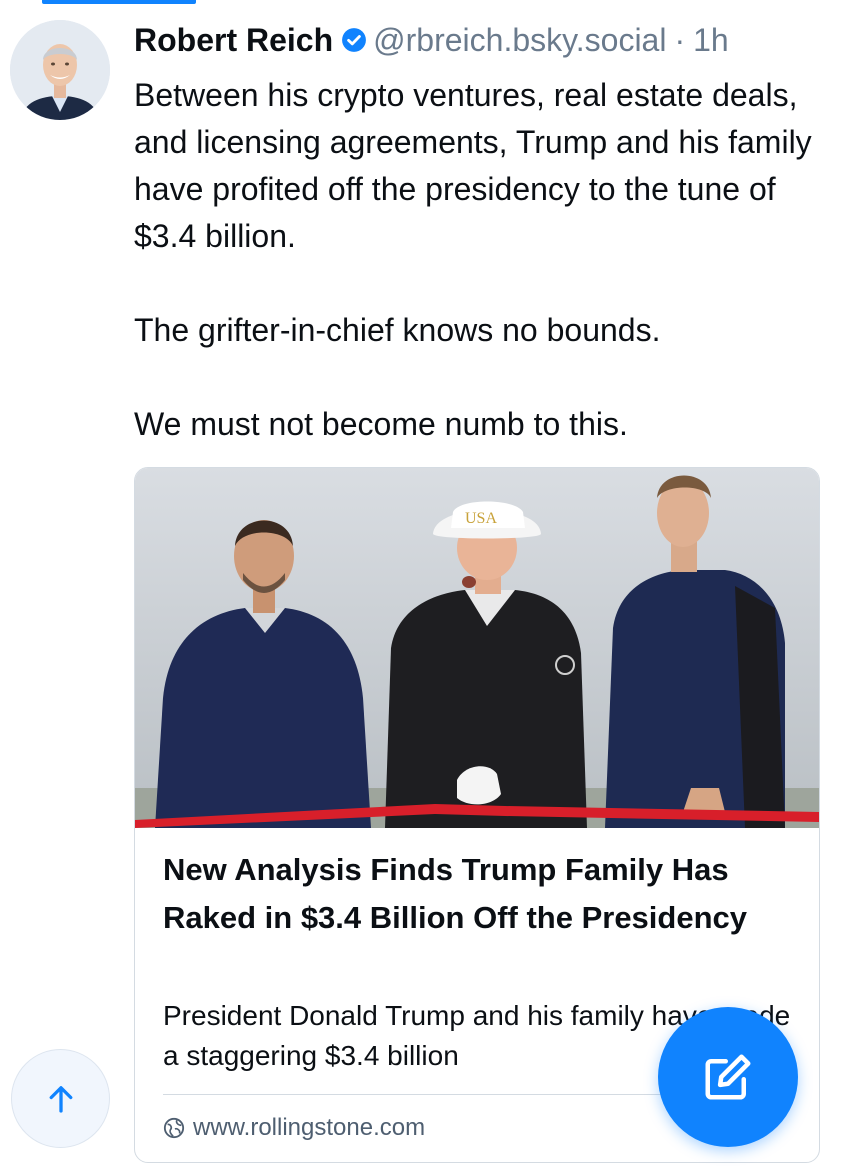  I want to click on active-tab-indicator, so click(119, 2).